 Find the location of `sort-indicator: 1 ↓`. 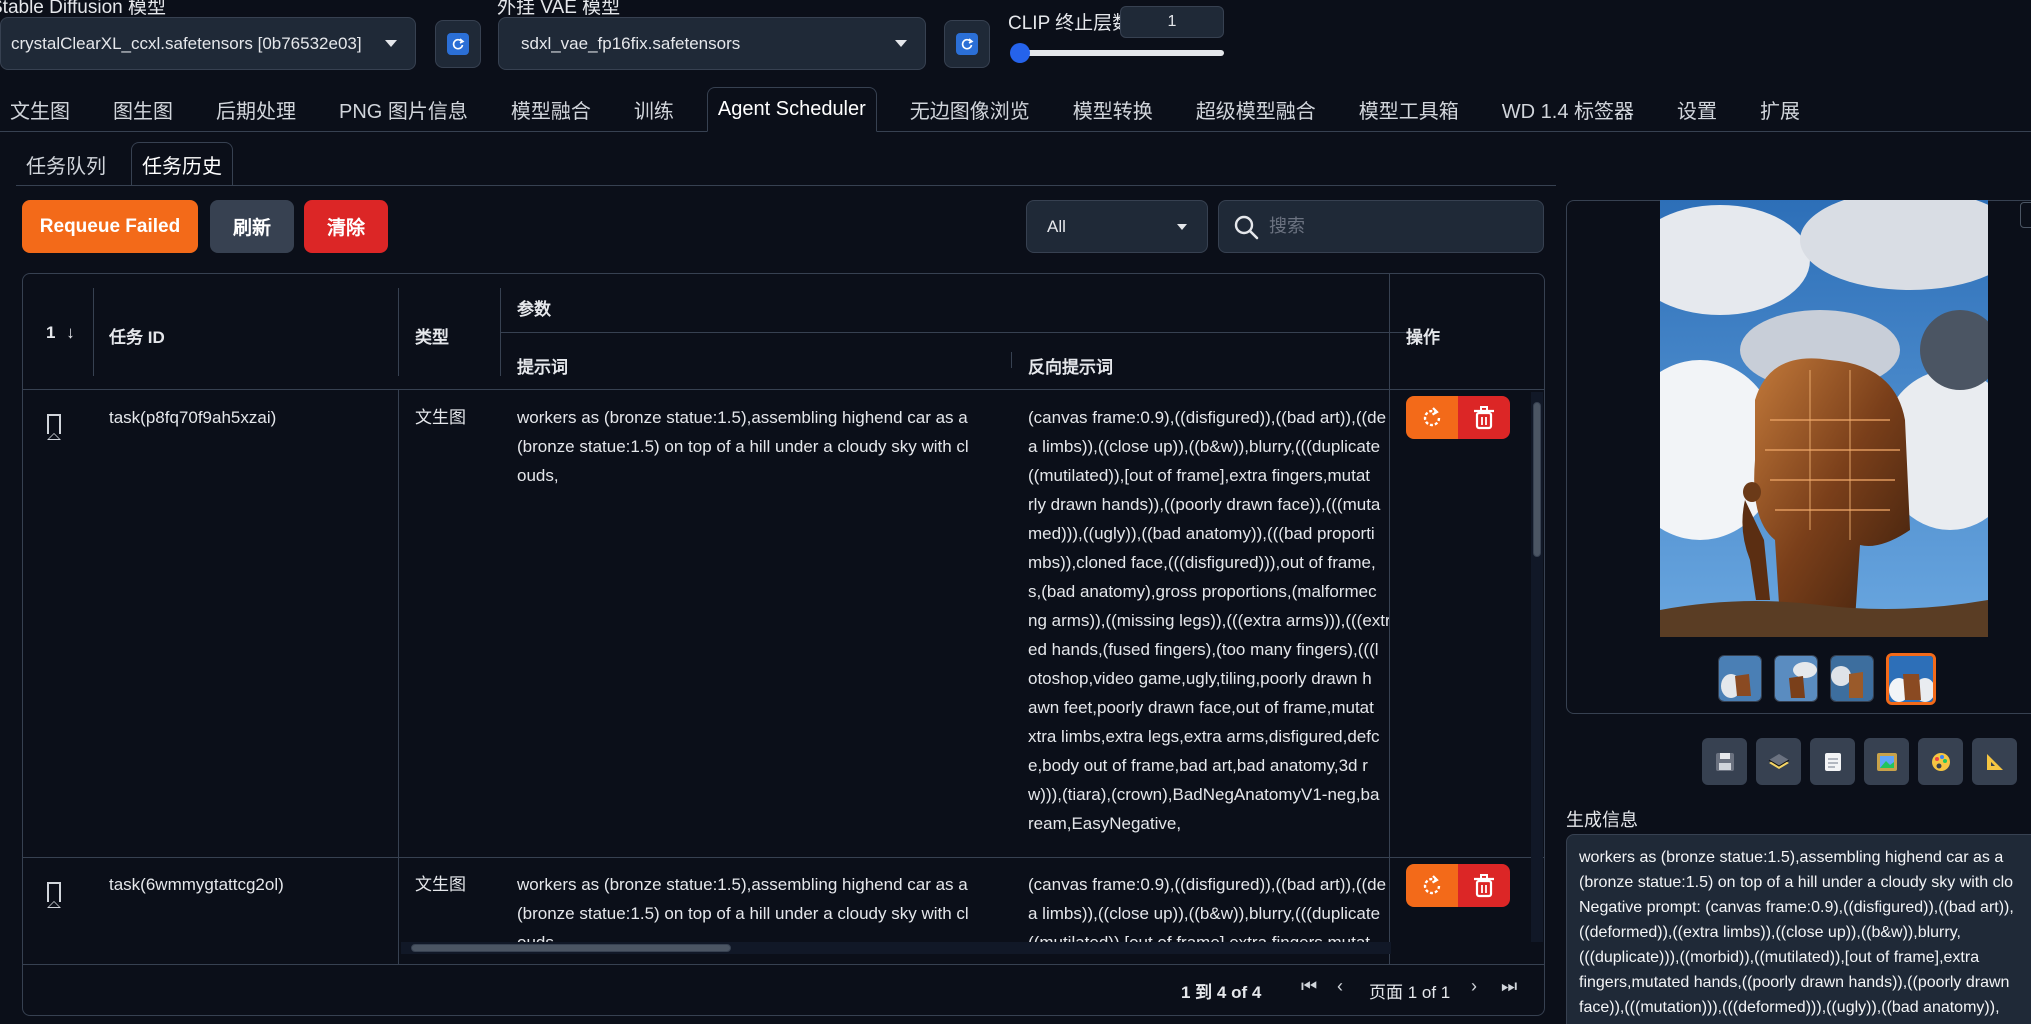

sort-indicator: 1 ↓ is located at coordinates (60, 333).